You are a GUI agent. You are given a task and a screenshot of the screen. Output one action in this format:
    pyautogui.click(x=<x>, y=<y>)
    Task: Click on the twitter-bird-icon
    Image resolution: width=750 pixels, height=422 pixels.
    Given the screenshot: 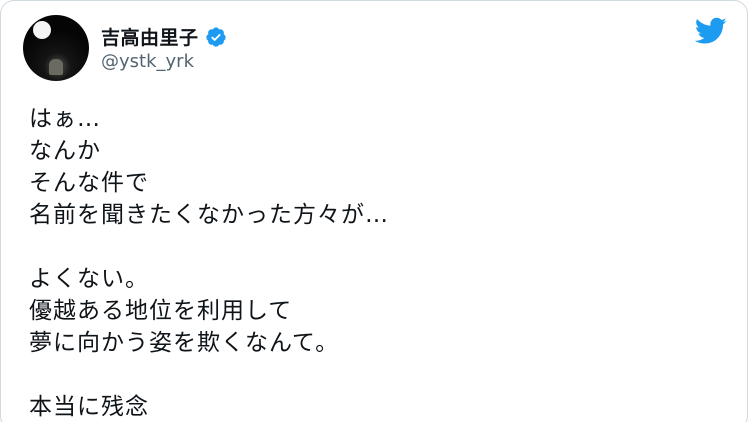 What is the action you would take?
    pyautogui.click(x=711, y=31)
    